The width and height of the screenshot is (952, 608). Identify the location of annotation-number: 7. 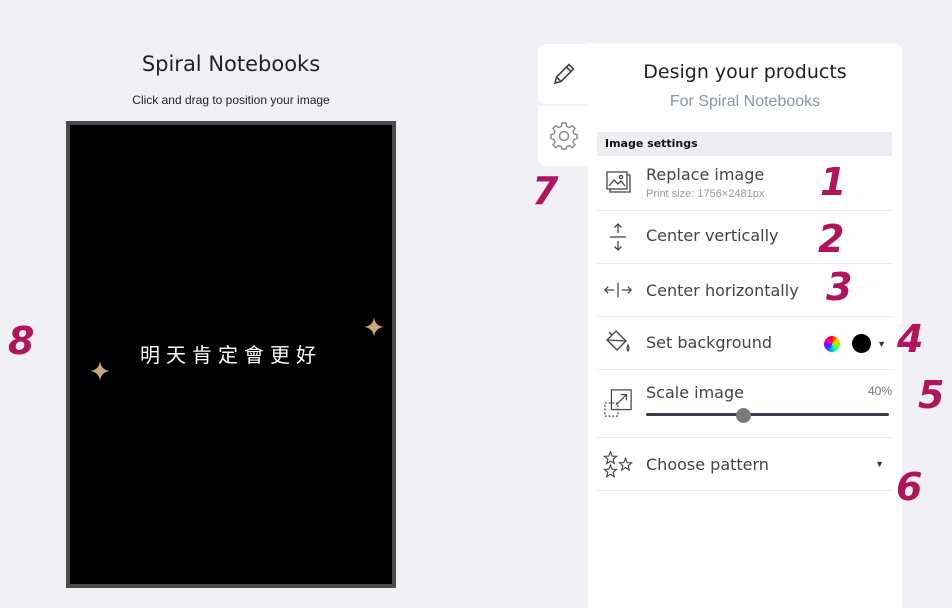
(545, 191).